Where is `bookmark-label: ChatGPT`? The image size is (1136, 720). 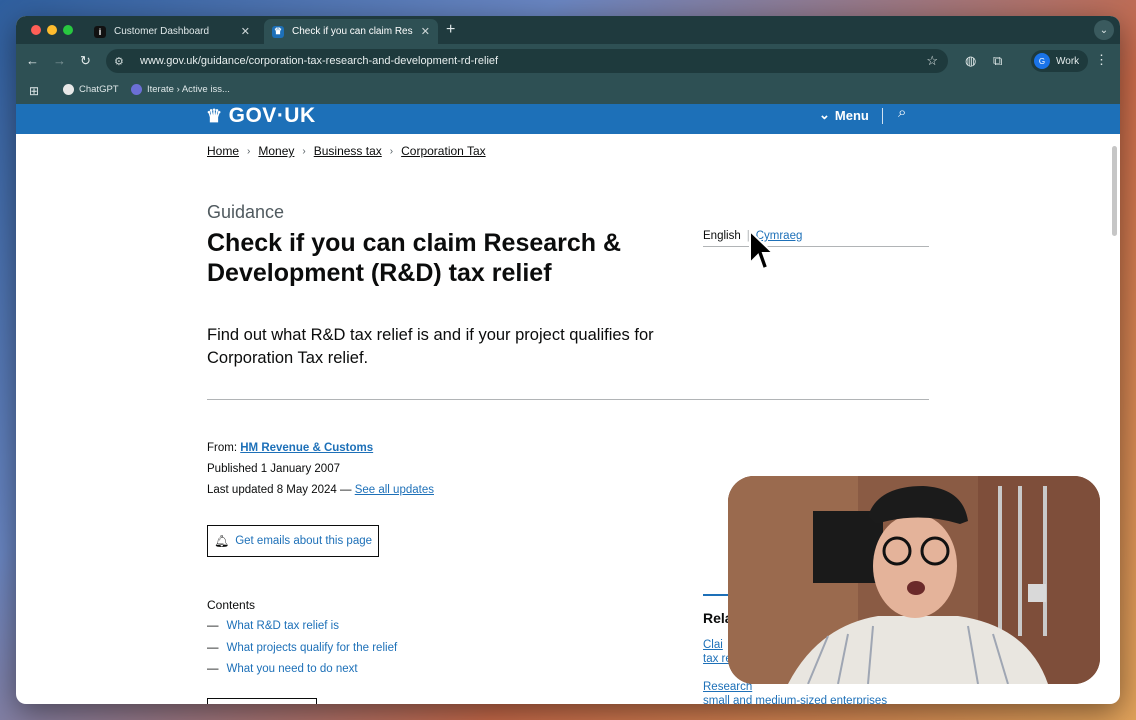 bookmark-label: ChatGPT is located at coordinates (99, 89).